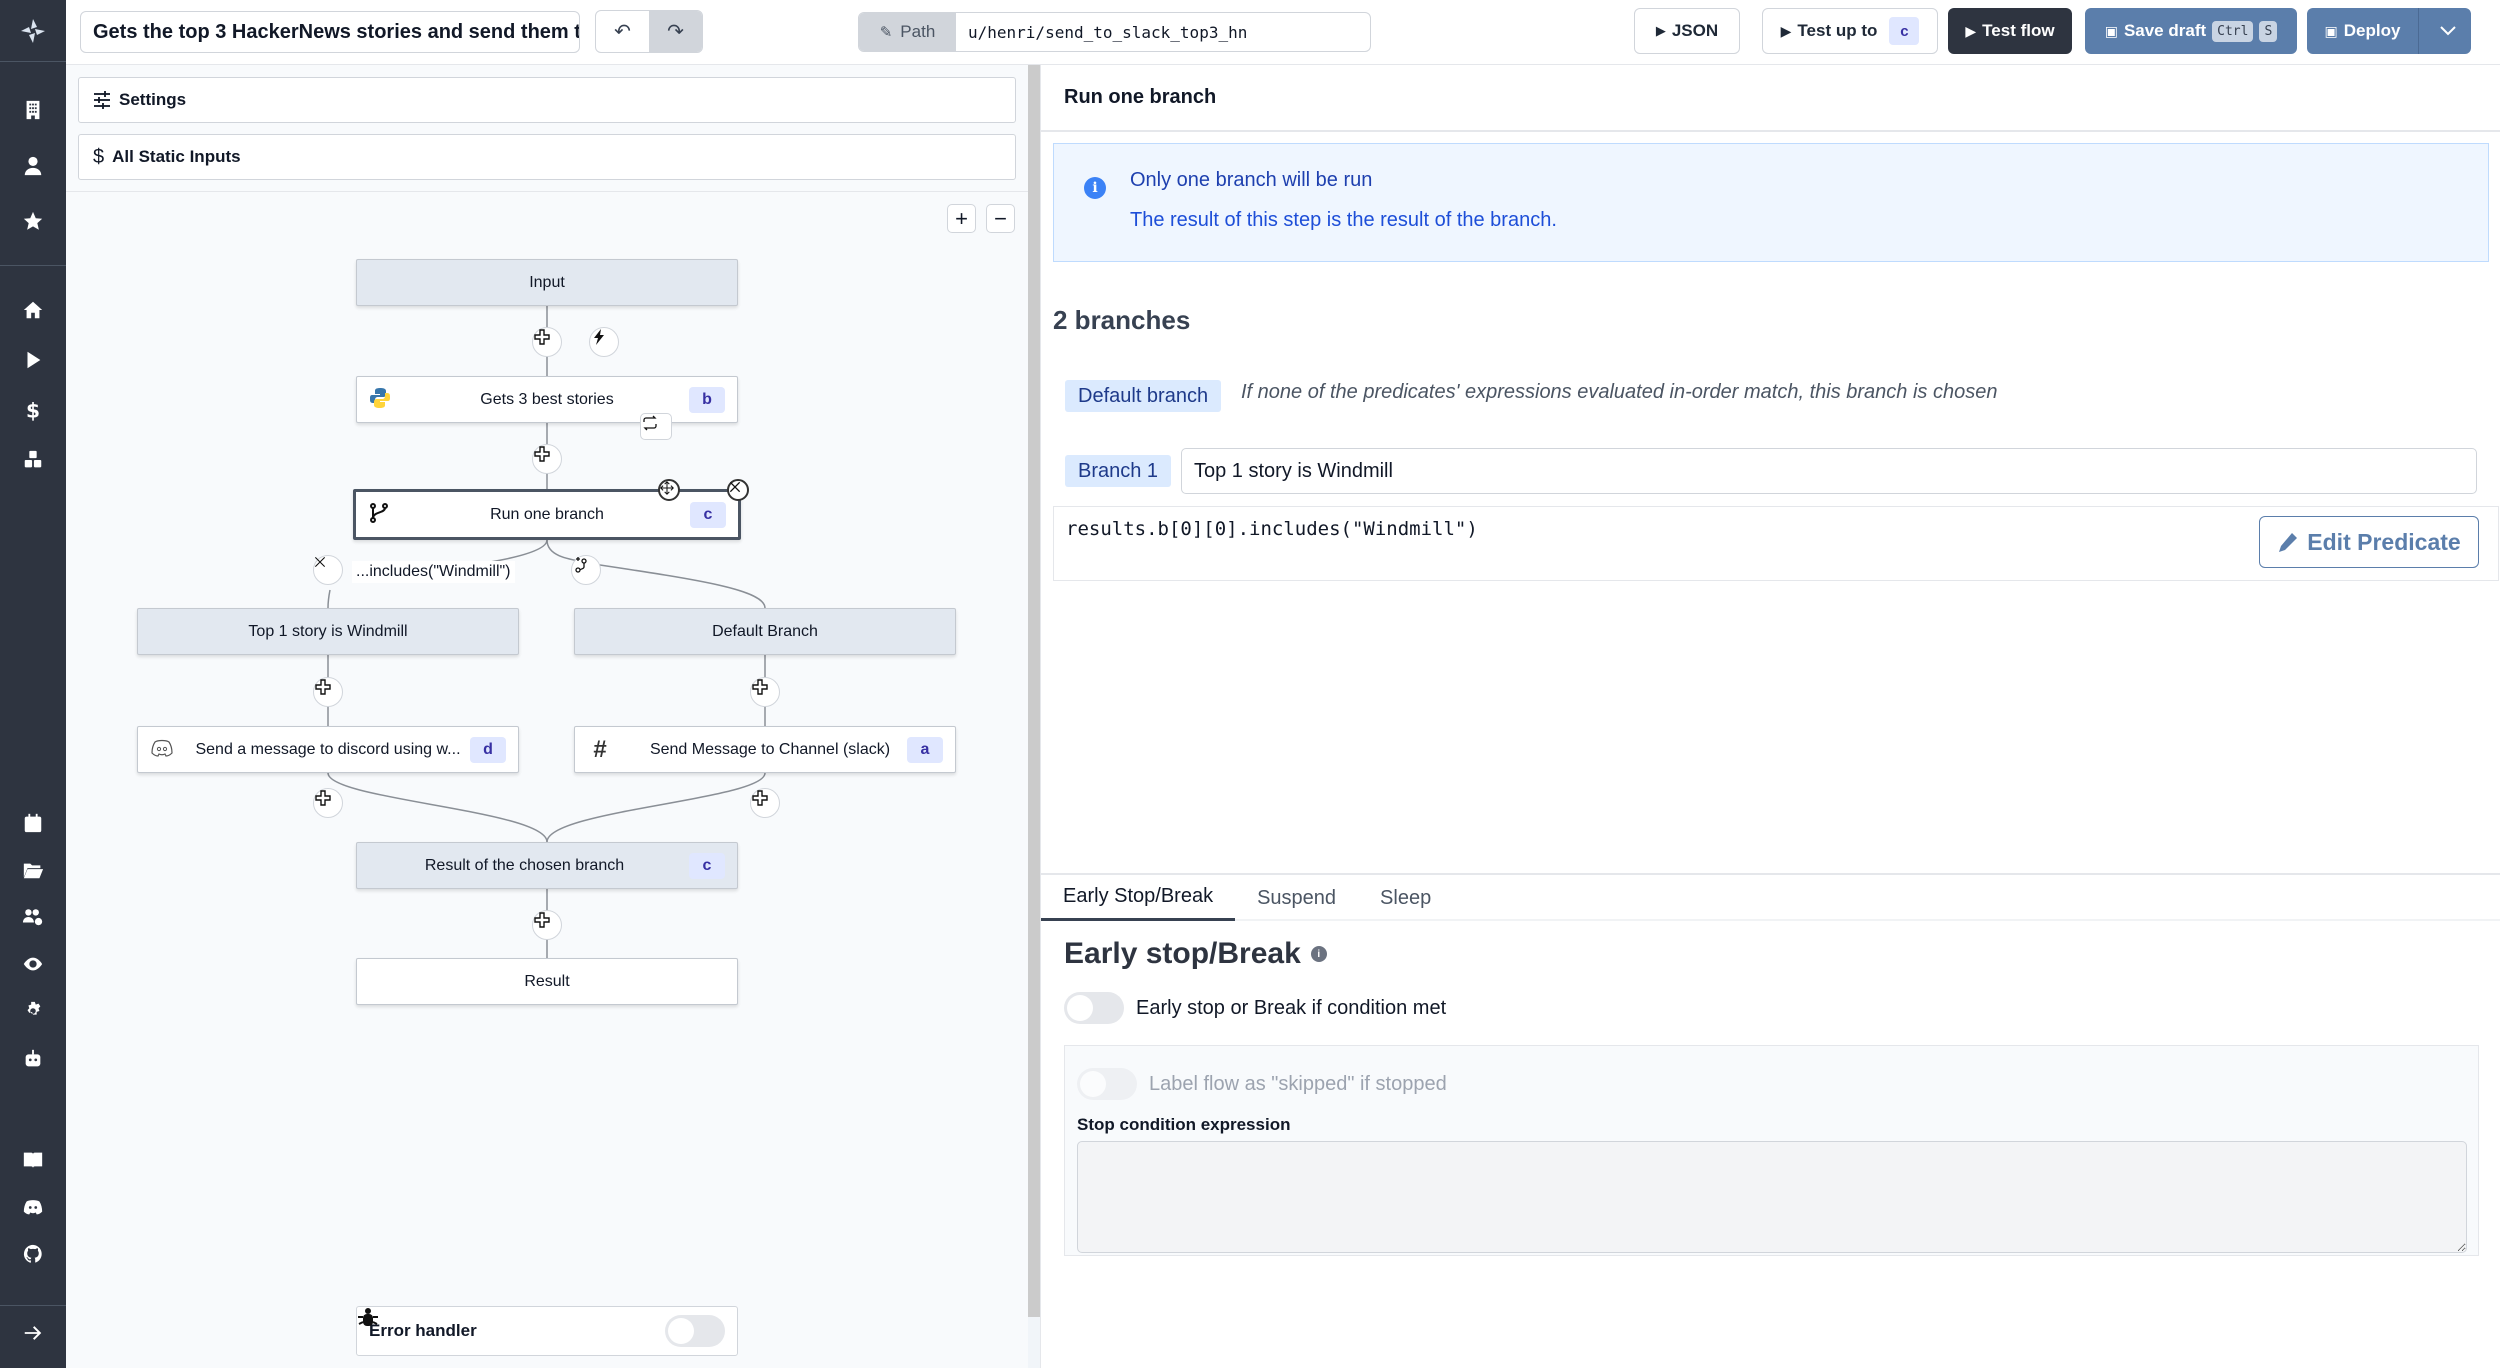  Describe the element at coordinates (33, 360) in the screenshot. I see `sidebar-item-runs` at that location.